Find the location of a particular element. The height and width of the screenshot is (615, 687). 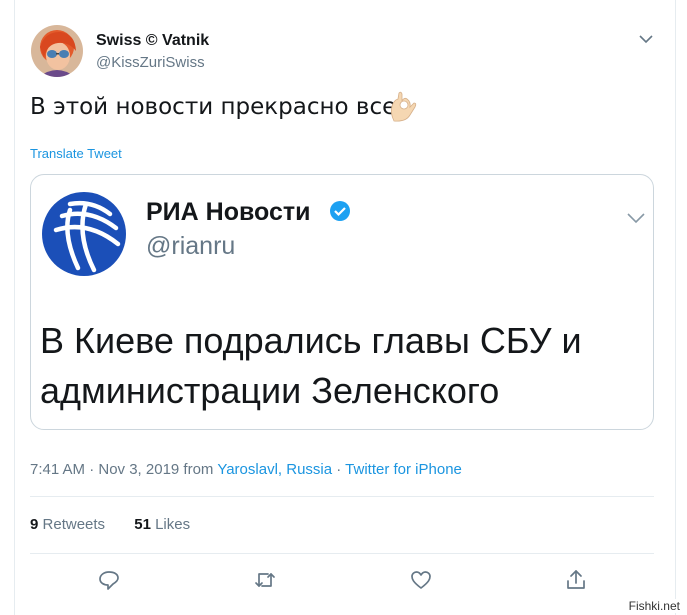

likes-label: Likes is located at coordinates (173, 524).